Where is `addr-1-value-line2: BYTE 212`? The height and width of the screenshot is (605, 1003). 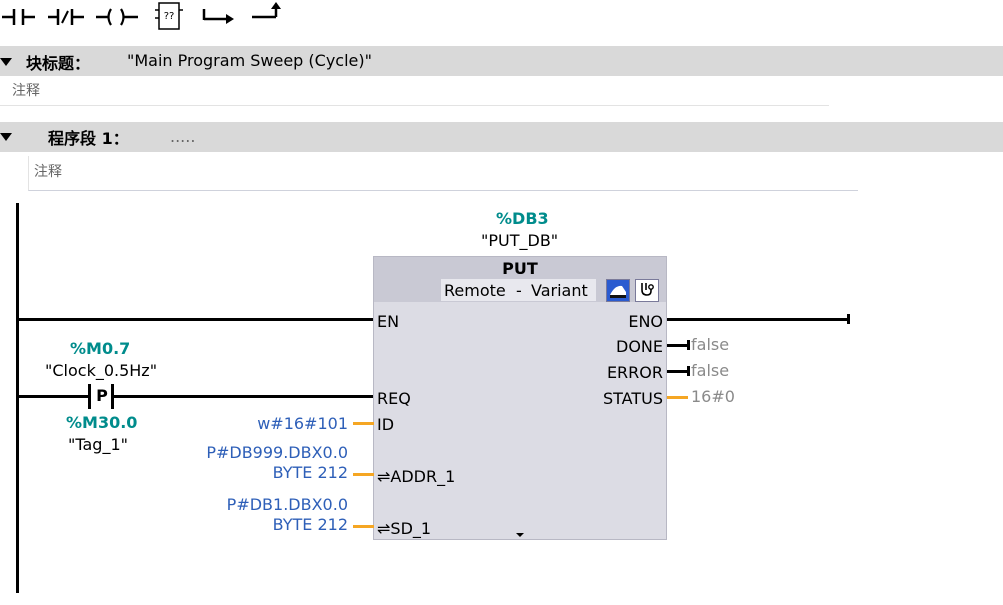
addr-1-value-line2: BYTE 212 is located at coordinates (249, 472).